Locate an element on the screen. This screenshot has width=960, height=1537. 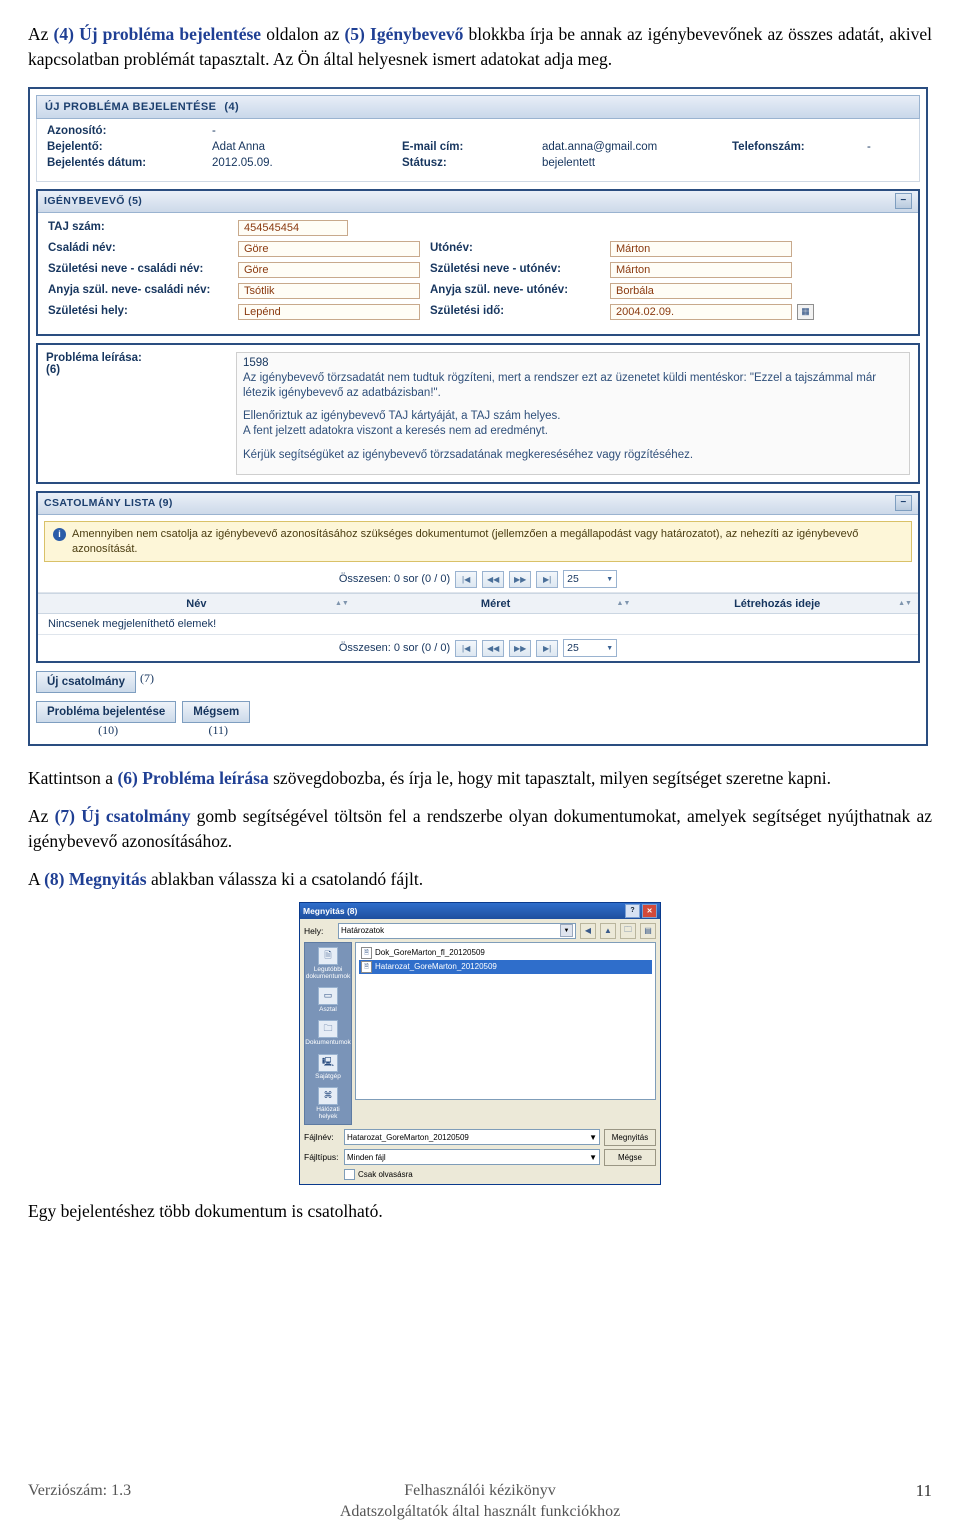
anyja-csaladi-input: Tsótlik is located at coordinates (329, 290).